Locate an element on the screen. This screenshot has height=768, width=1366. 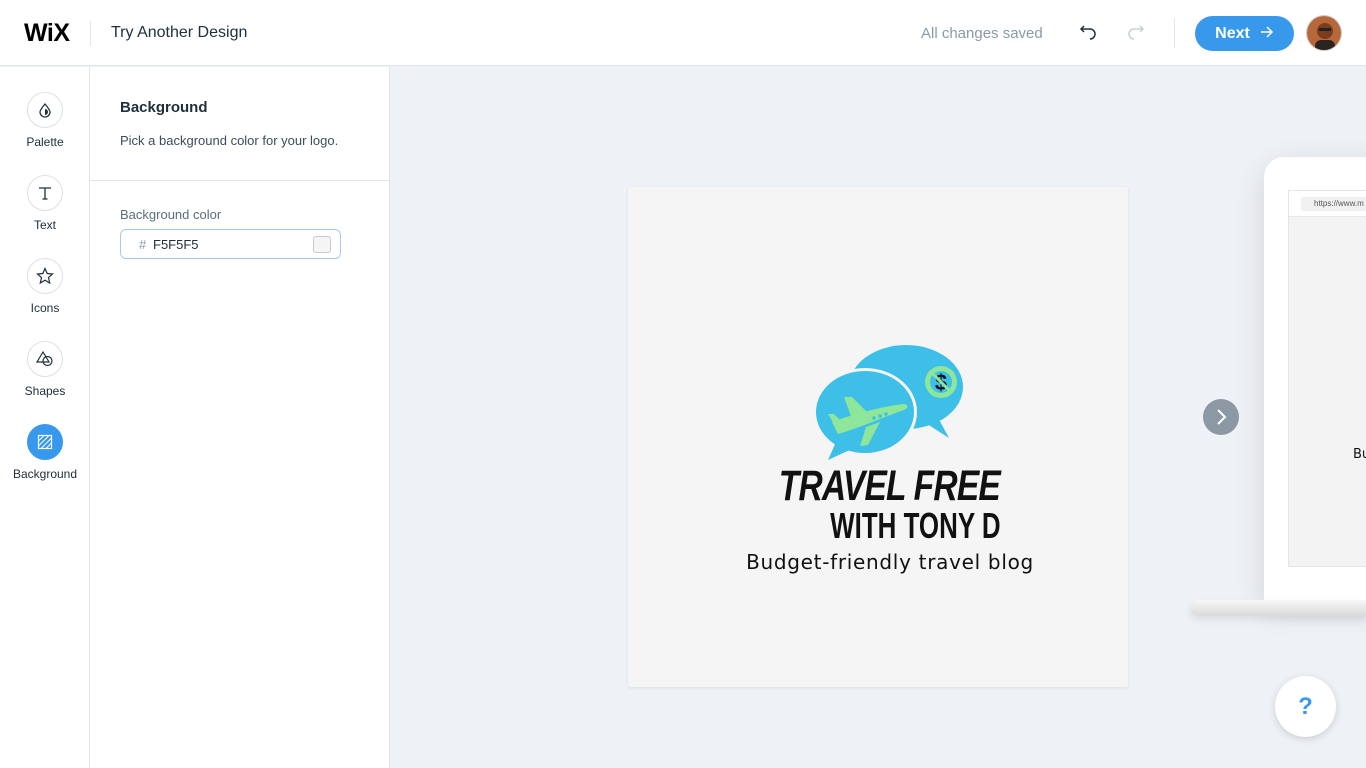
hash-prefix: # is located at coordinates (143, 244).